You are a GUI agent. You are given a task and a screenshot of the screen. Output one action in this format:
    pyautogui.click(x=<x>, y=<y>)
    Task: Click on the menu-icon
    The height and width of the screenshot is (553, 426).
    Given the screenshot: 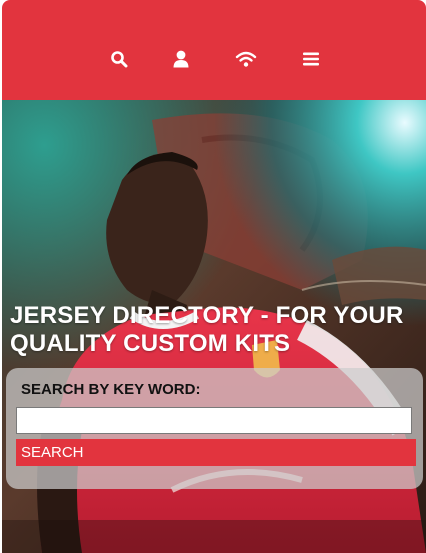 What is the action you would take?
    pyautogui.click(x=311, y=59)
    